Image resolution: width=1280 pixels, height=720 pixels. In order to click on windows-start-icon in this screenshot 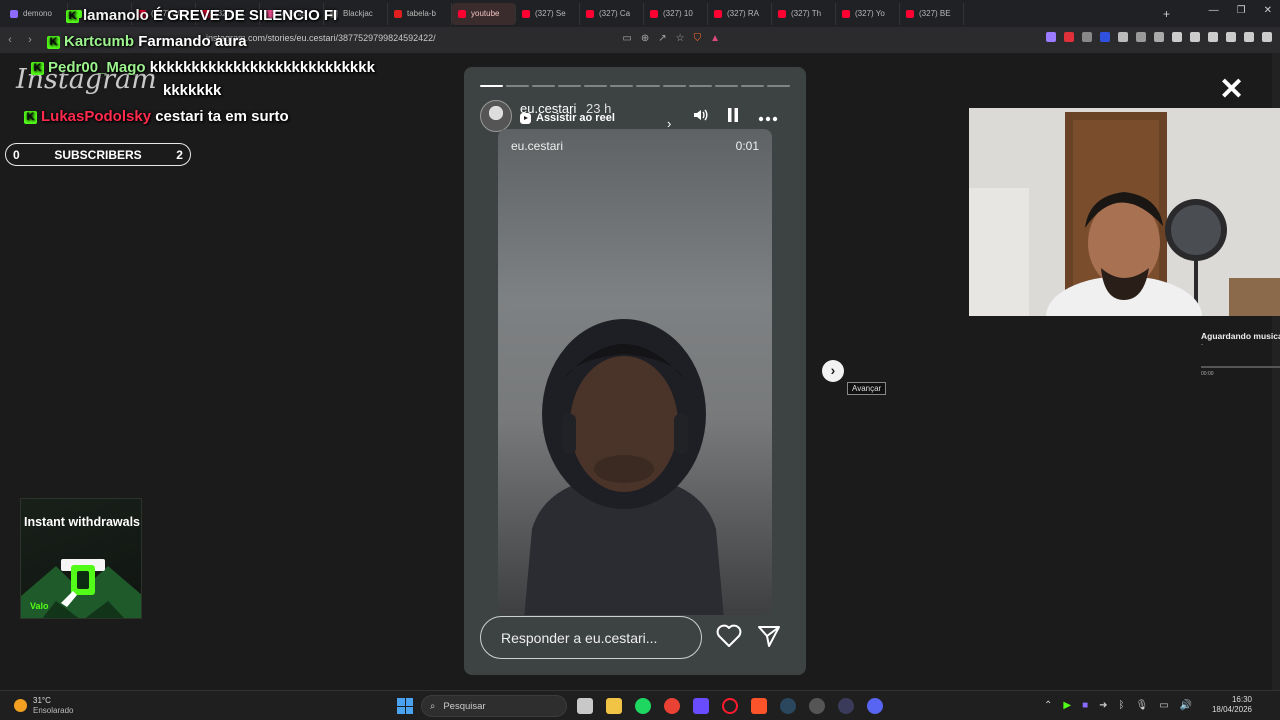, I will do `click(405, 706)`.